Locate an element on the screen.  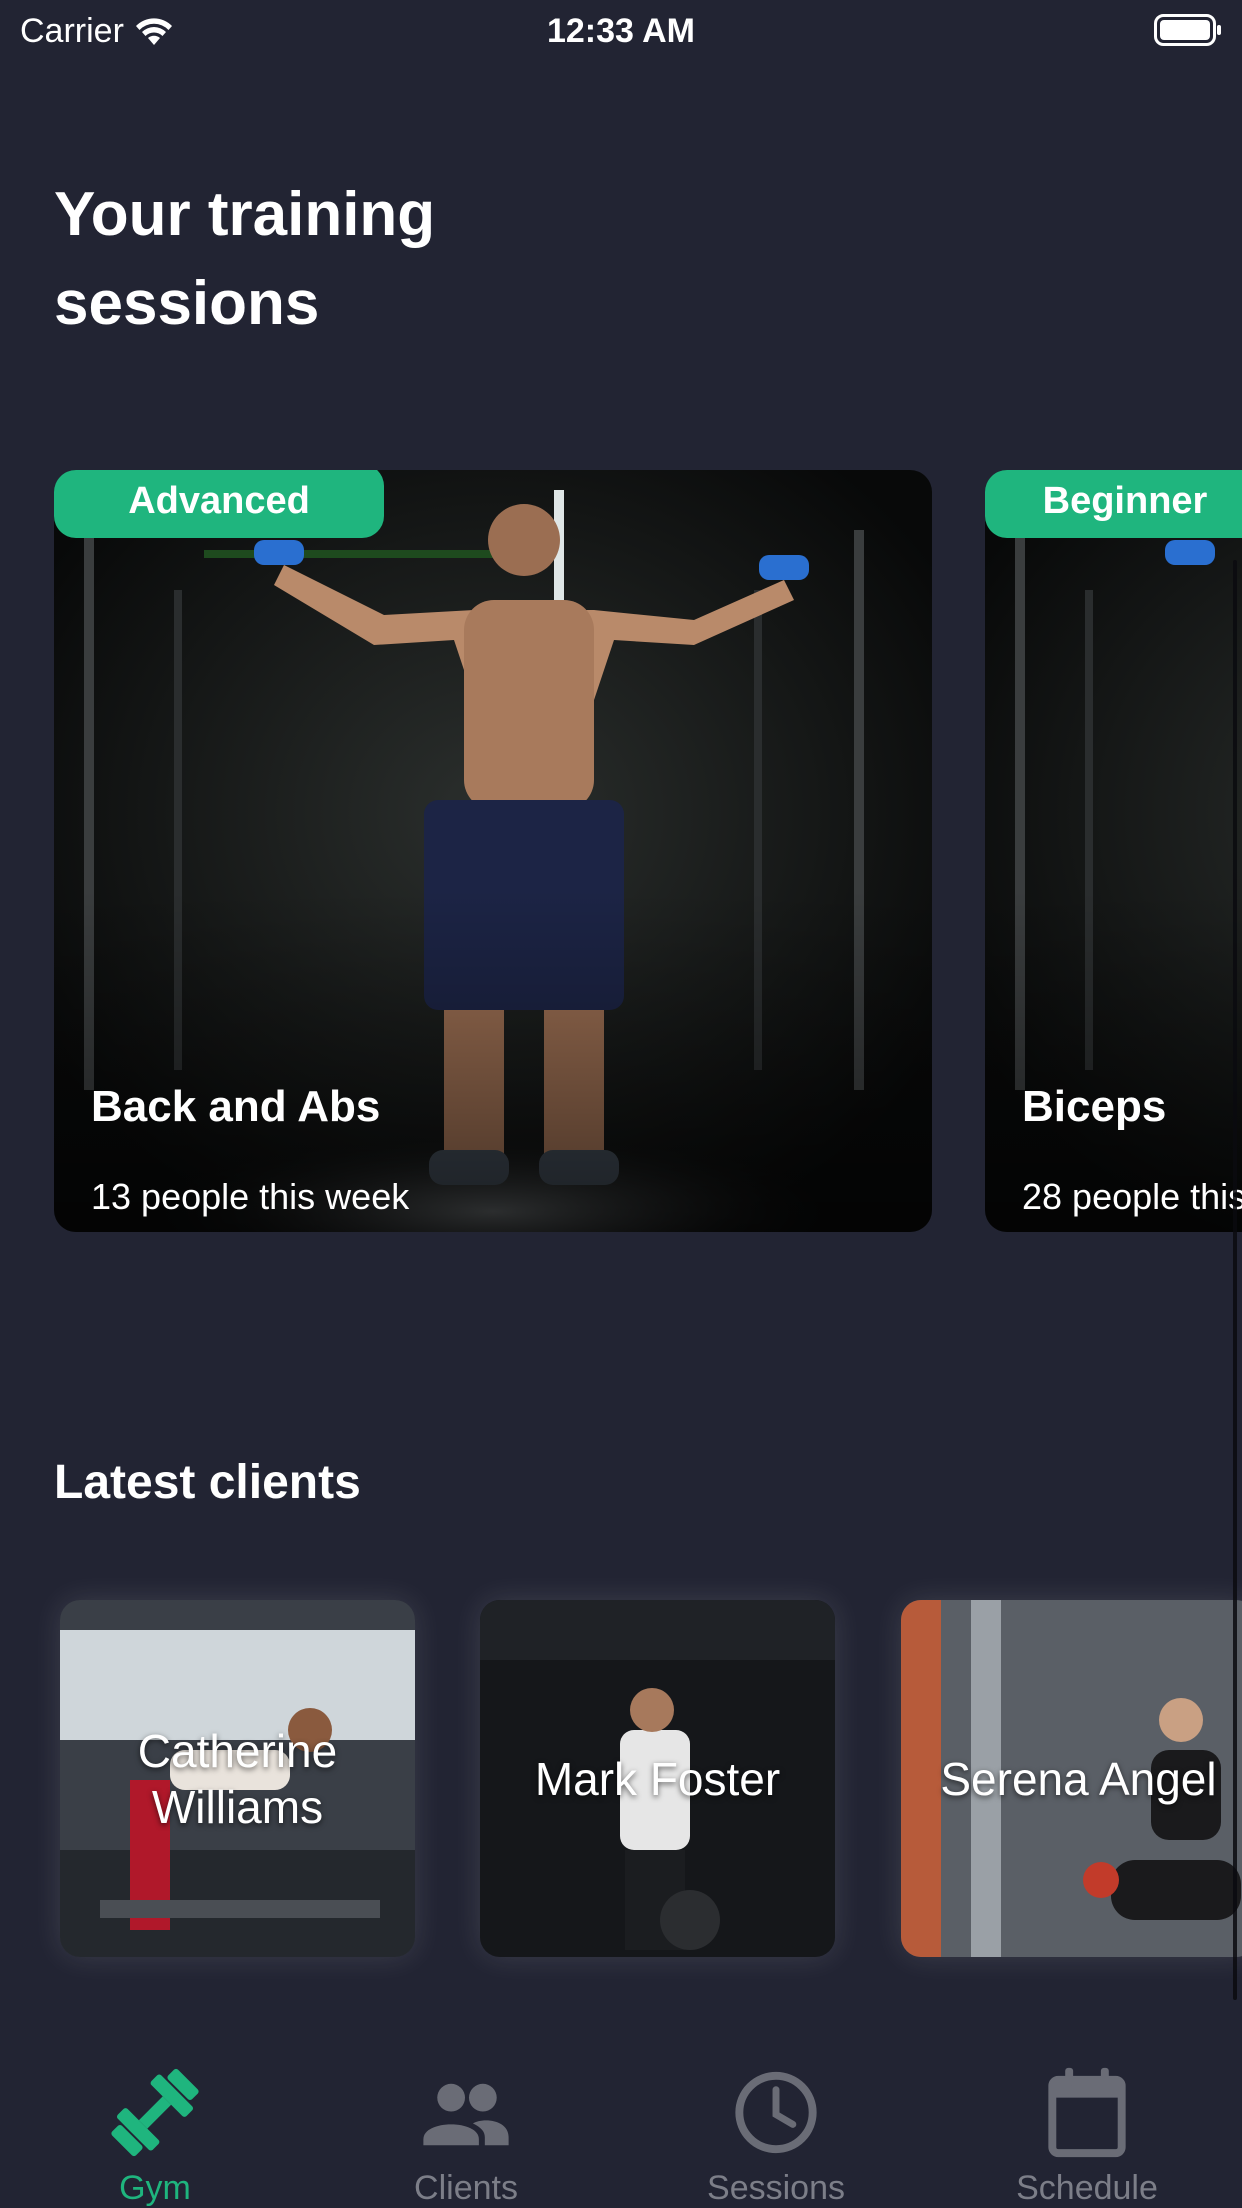
session-title: Back and Abs is located at coordinates (236, 1106).